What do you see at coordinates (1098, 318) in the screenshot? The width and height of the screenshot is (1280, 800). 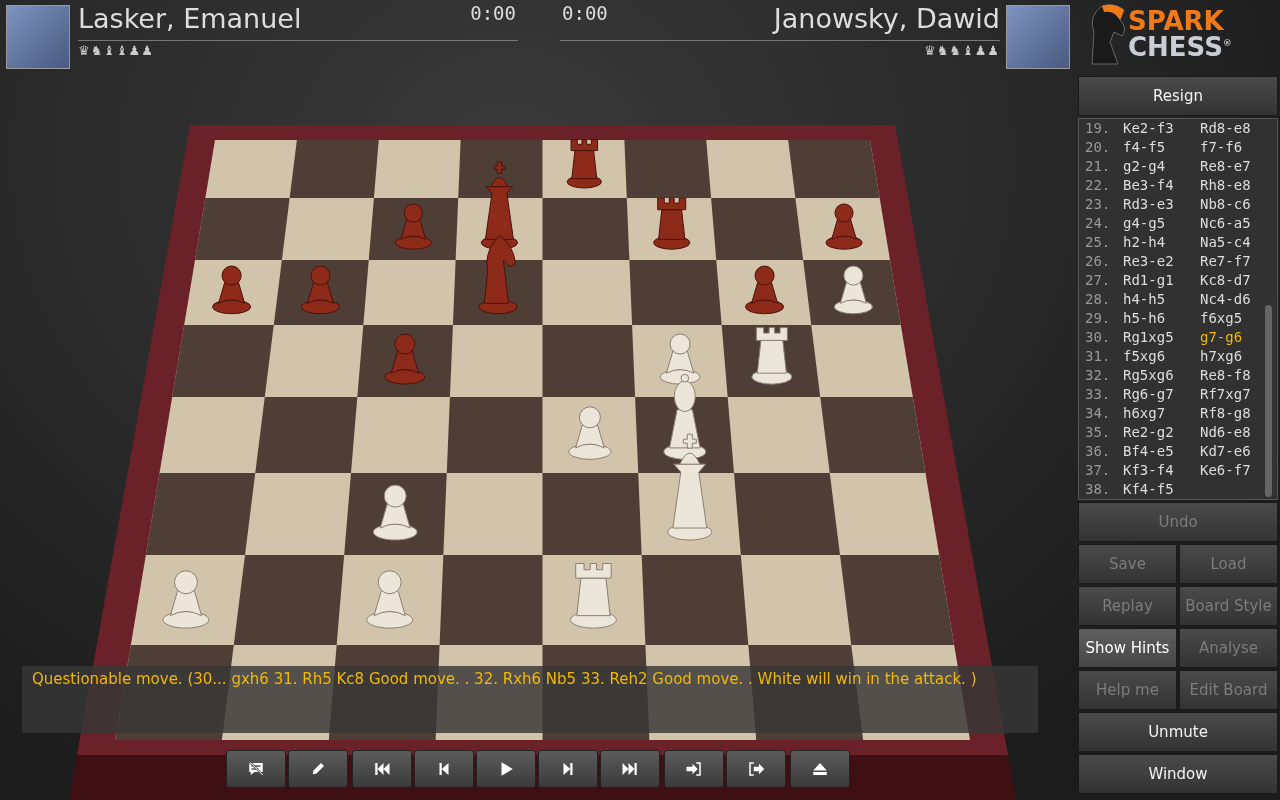 I see `move-number: 29.` at bounding box center [1098, 318].